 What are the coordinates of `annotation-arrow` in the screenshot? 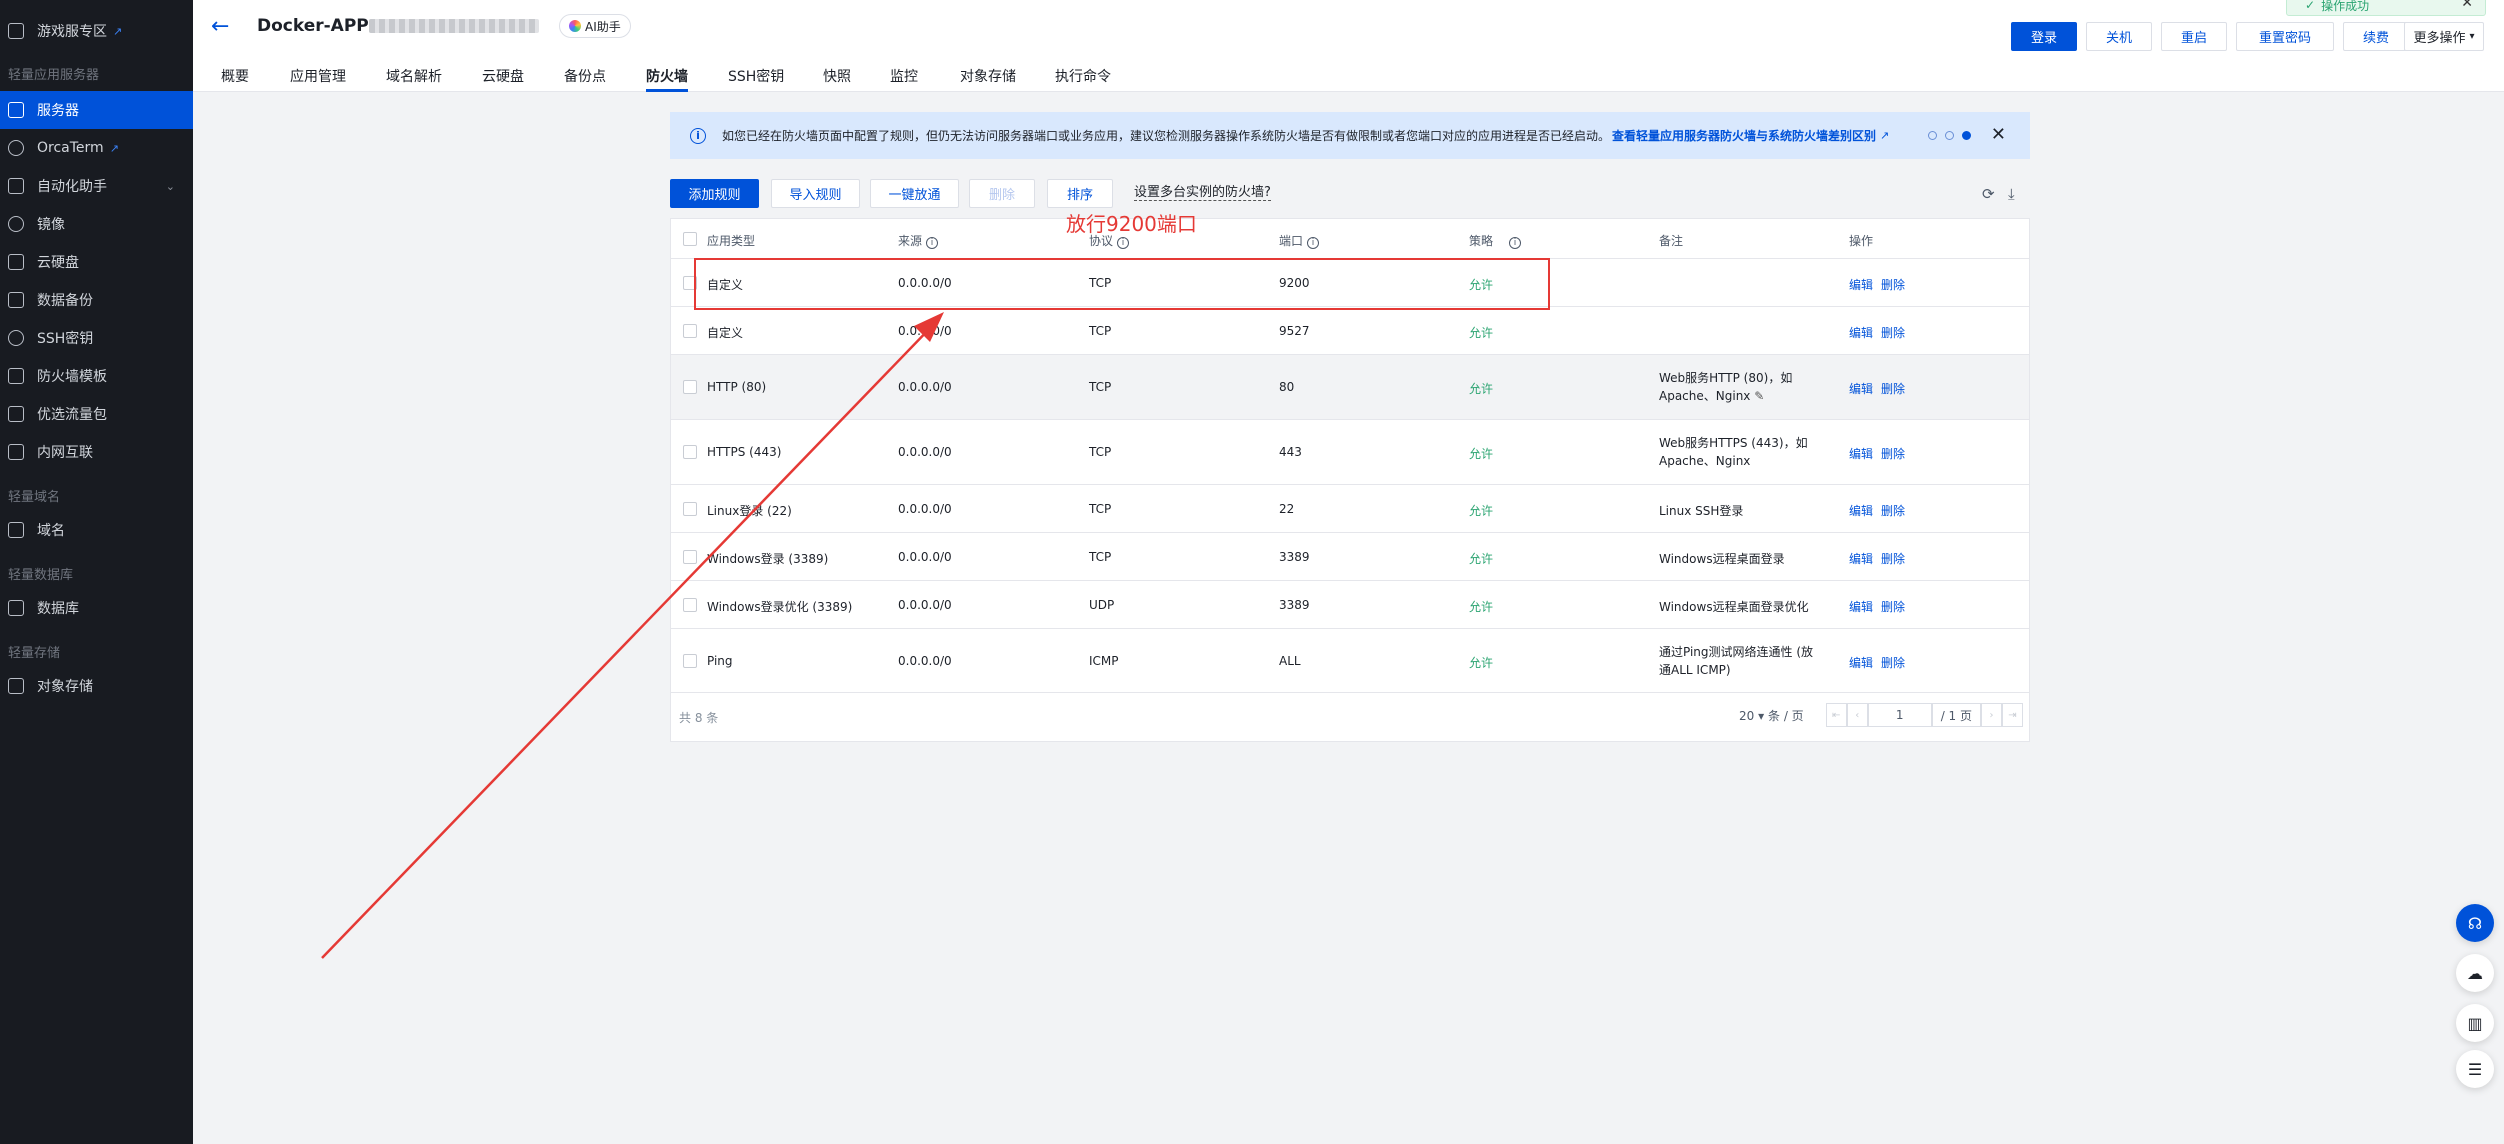 It's located at (632, 635).